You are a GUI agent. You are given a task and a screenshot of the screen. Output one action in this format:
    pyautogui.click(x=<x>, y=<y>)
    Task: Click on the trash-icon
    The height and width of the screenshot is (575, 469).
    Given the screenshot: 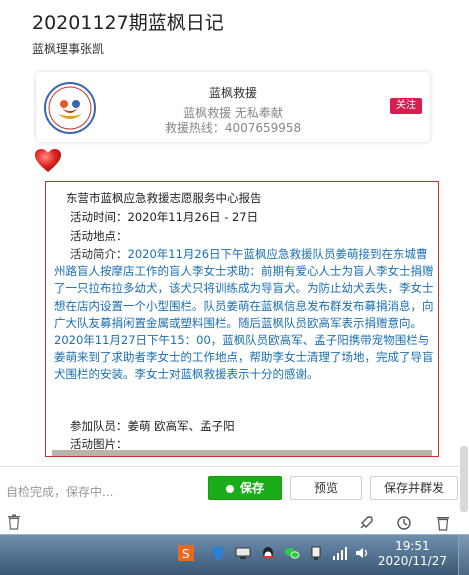 What is the action you would take?
    pyautogui.click(x=14, y=522)
    